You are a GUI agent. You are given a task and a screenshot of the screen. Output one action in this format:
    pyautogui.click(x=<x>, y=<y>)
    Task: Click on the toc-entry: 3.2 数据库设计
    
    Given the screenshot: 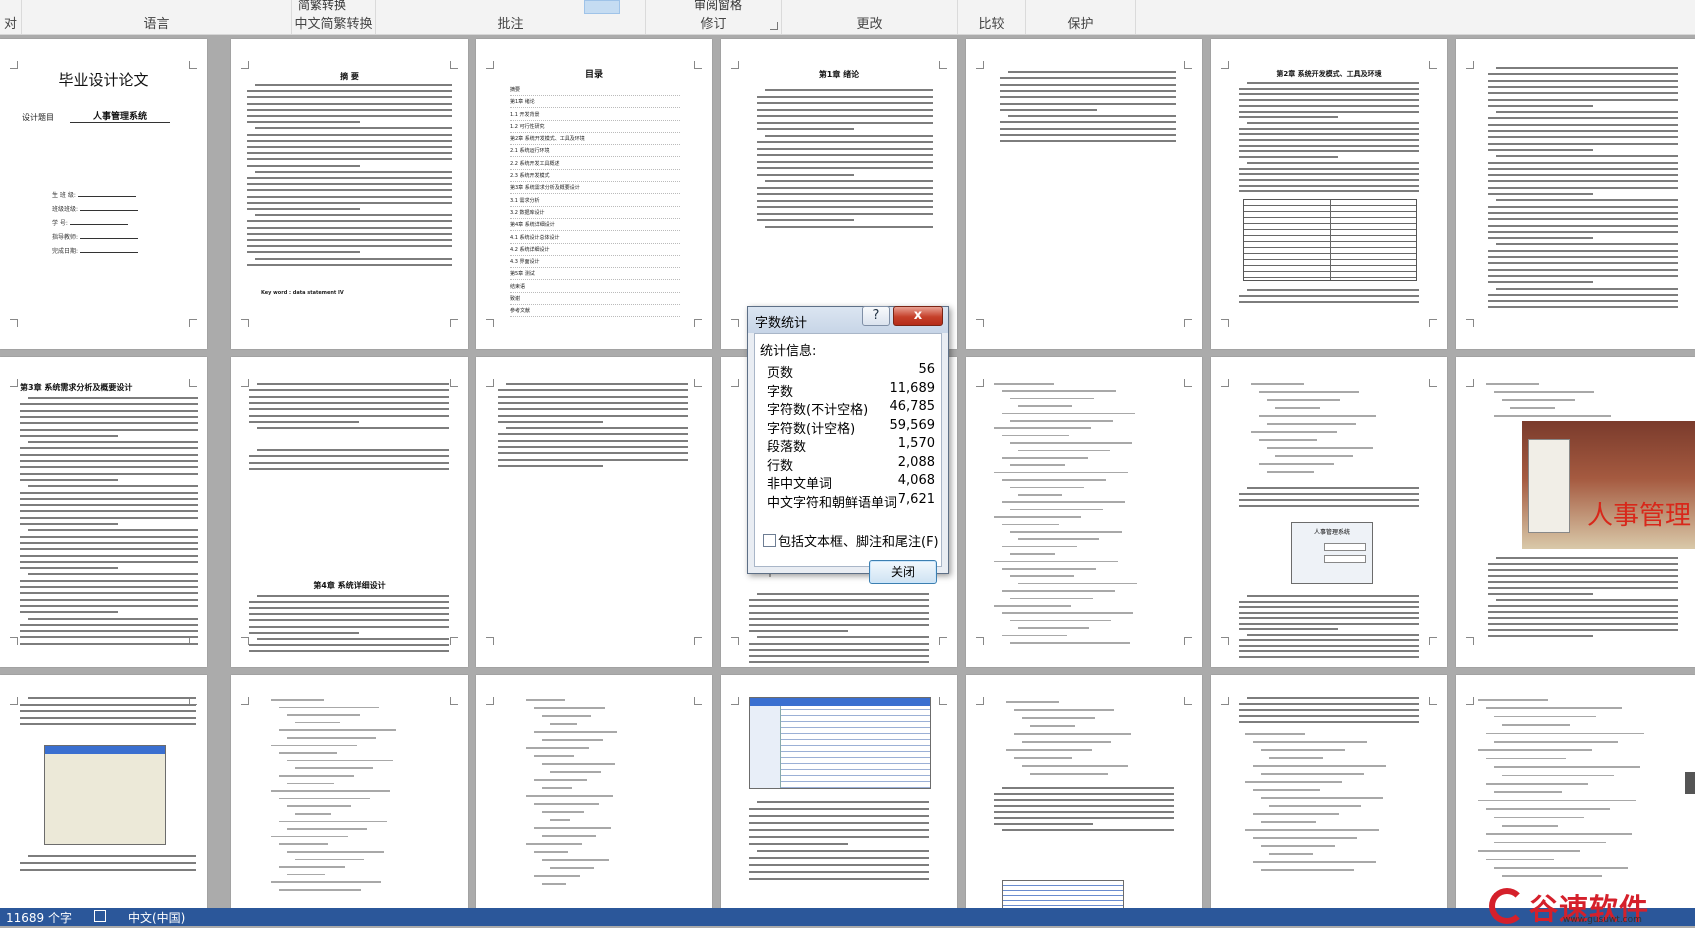 What is the action you would take?
    pyautogui.click(x=595, y=213)
    